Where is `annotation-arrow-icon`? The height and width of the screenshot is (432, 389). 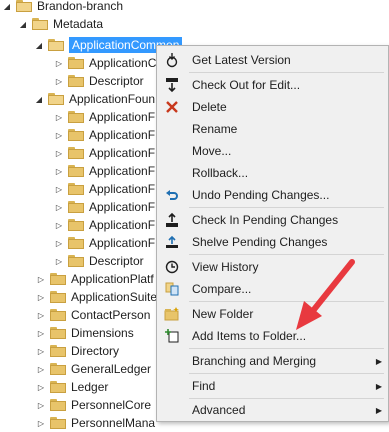
annotation-arrow-icon is located at coordinates (325, 294).